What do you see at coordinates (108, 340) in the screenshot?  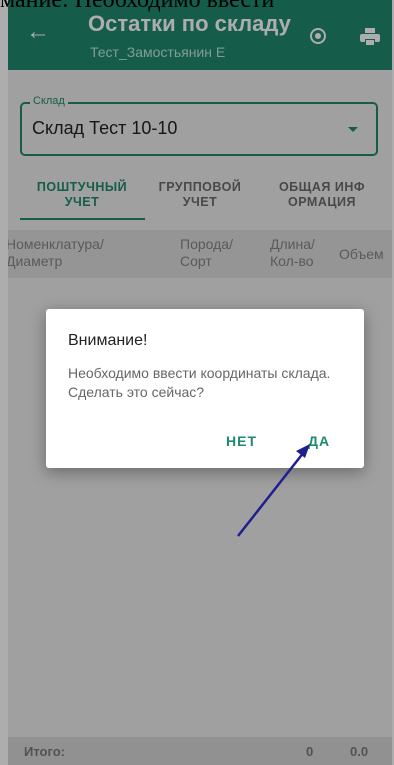 I see `dialog-title: Внимание!` at bounding box center [108, 340].